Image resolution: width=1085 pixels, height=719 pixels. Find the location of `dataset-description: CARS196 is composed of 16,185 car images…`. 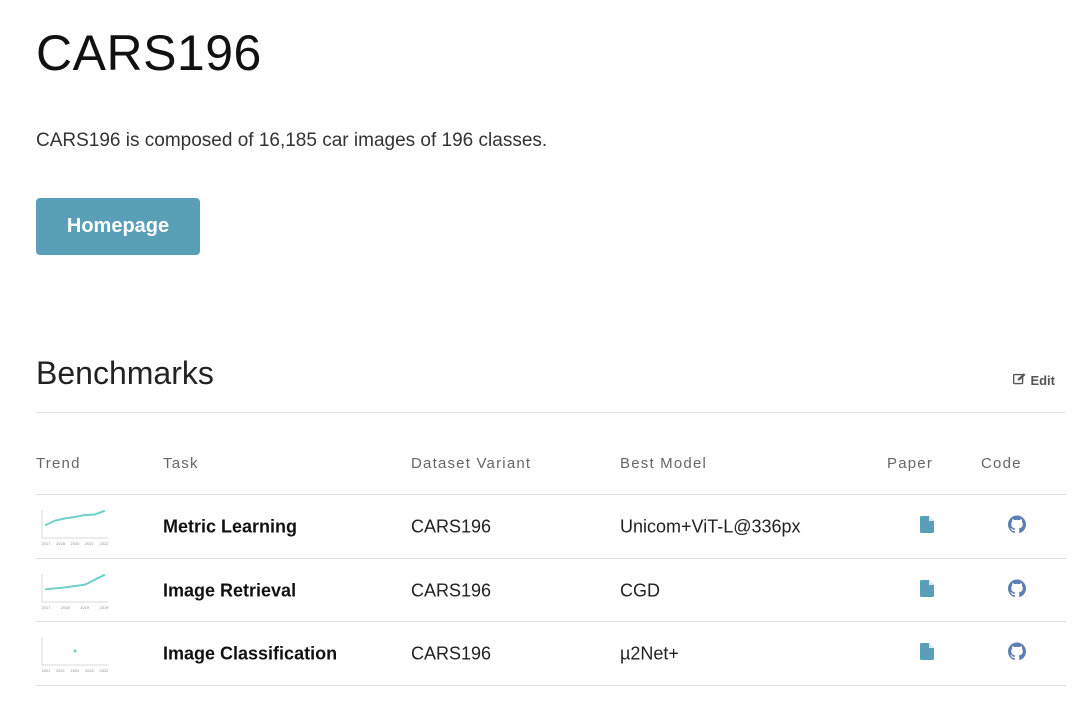

dataset-description: CARS196 is composed of 16,185 car images… is located at coordinates (292, 140).